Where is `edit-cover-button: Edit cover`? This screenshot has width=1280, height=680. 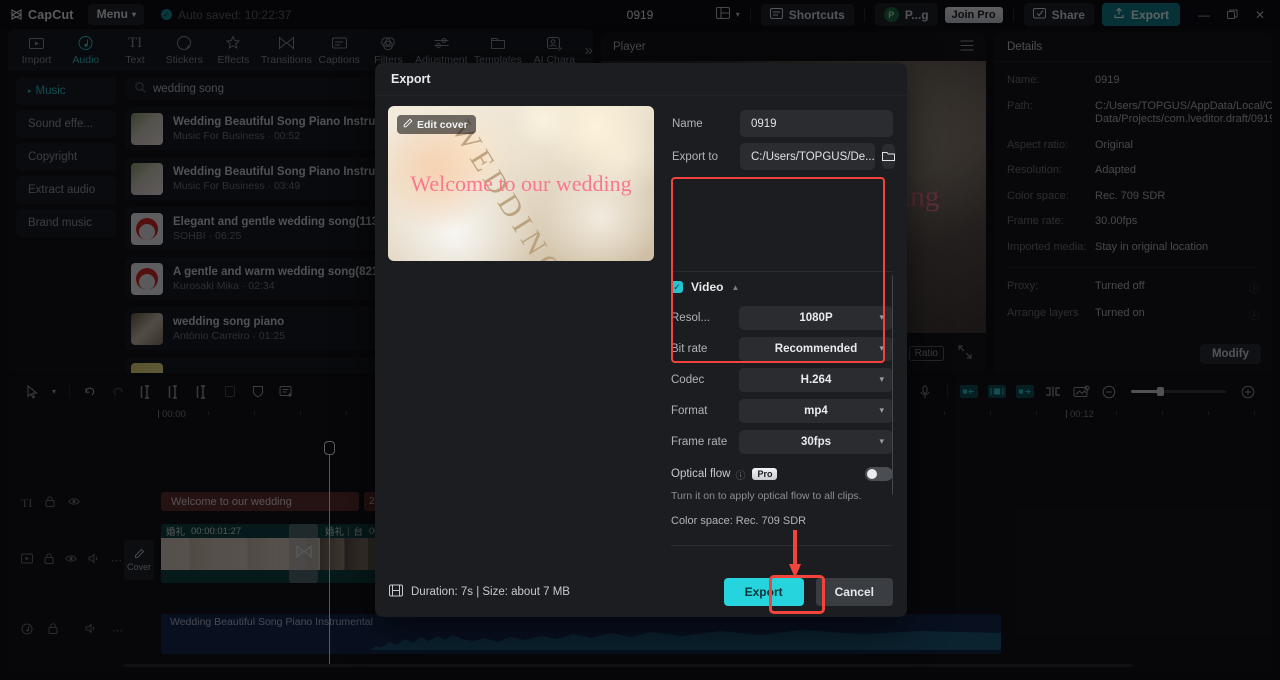 edit-cover-button: Edit cover is located at coordinates (436, 124).